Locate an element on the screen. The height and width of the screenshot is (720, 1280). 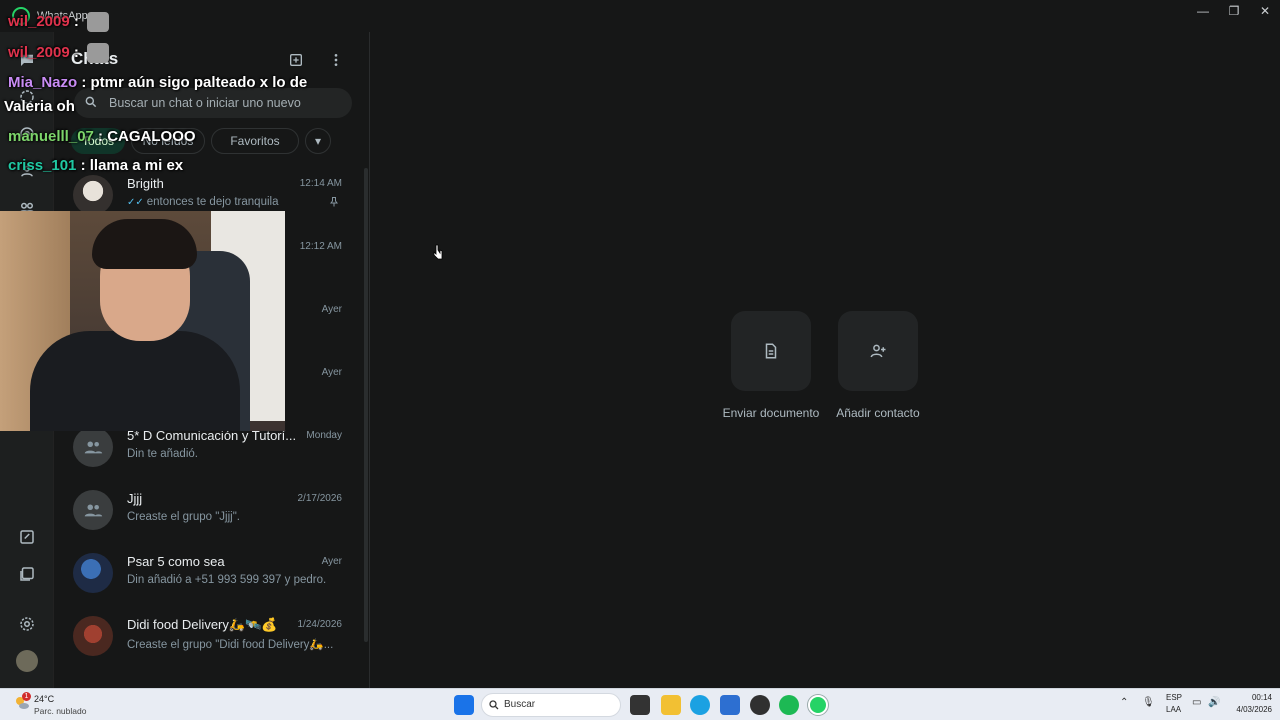
chats-icon is located at coordinates (27, 60).